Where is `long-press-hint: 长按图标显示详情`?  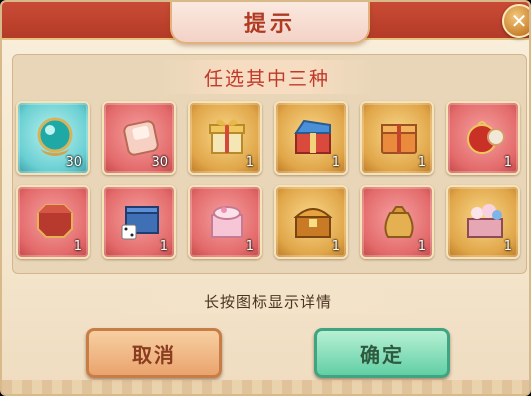
long-press-hint: 长按图标显示详情 is located at coordinates (268, 301).